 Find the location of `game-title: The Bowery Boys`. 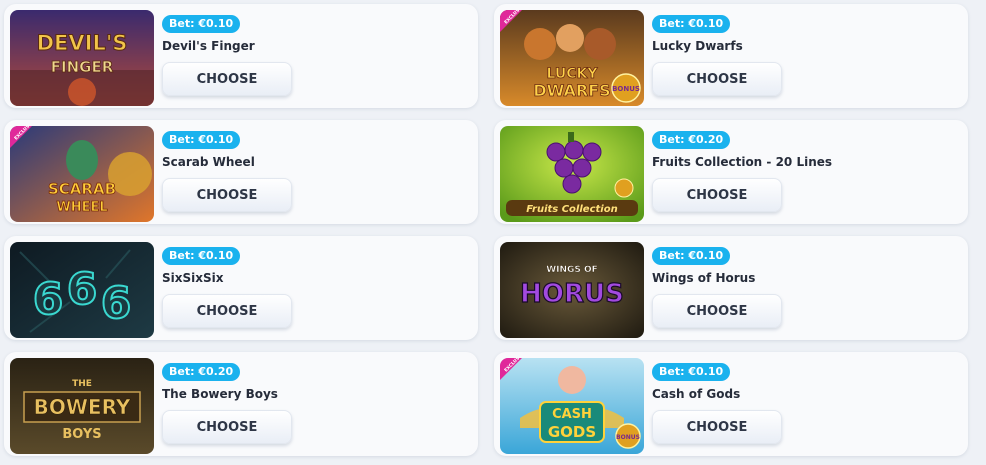

game-title: The Bowery Boys is located at coordinates (220, 394).